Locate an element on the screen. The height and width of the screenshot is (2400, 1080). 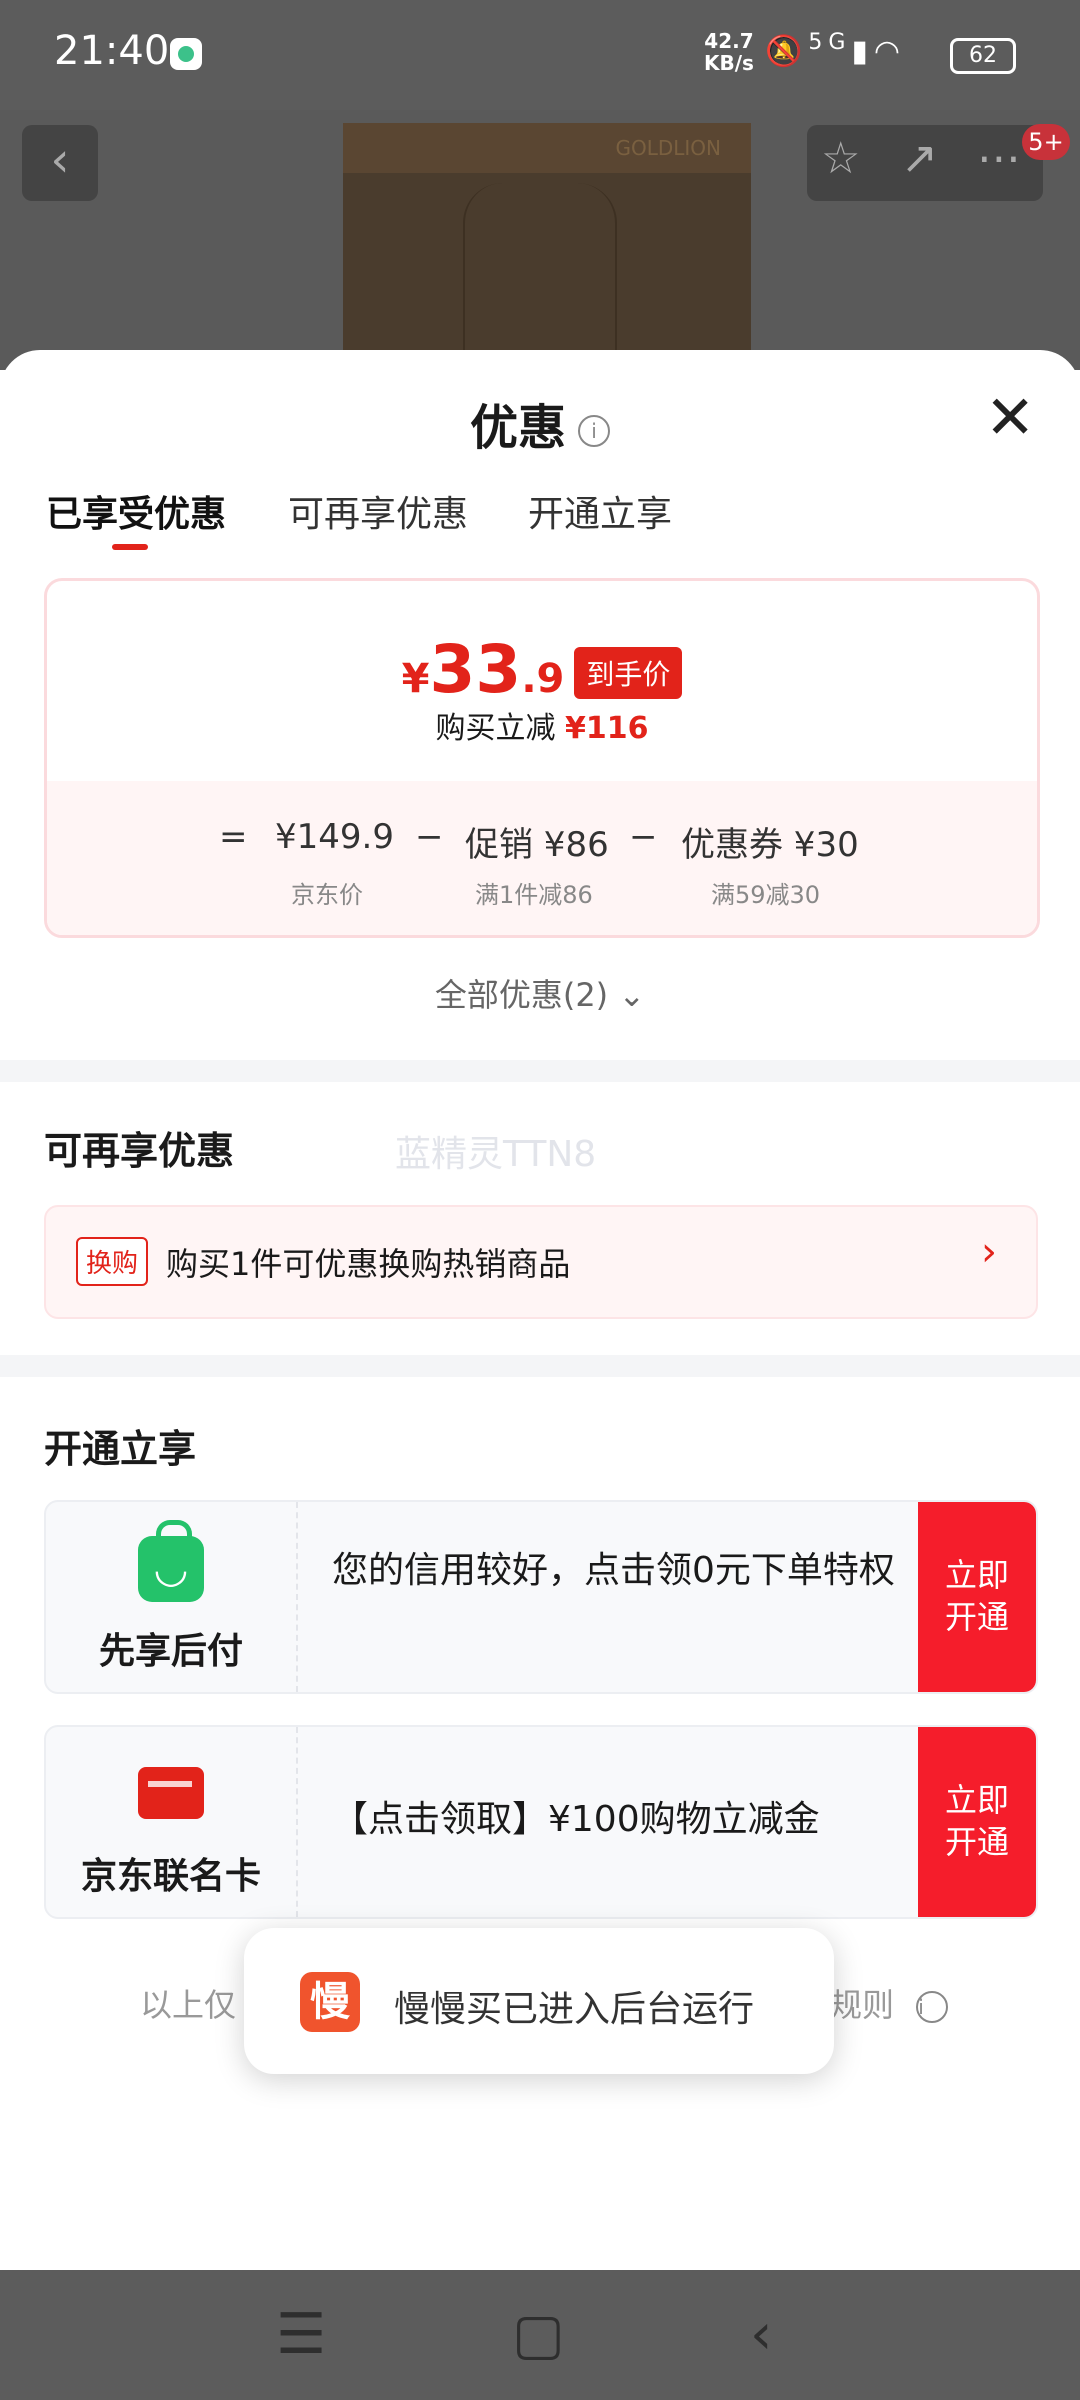
product-brand-band: GOLDLION is located at coordinates (547, 148).